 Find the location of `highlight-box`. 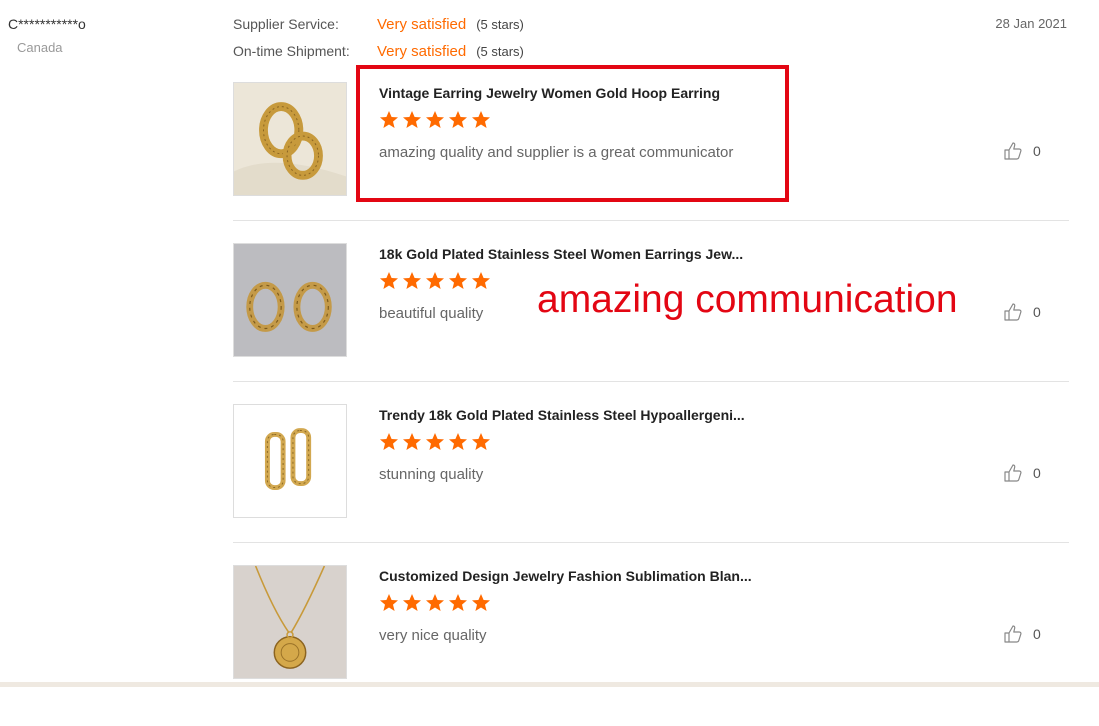

highlight-box is located at coordinates (572, 133).